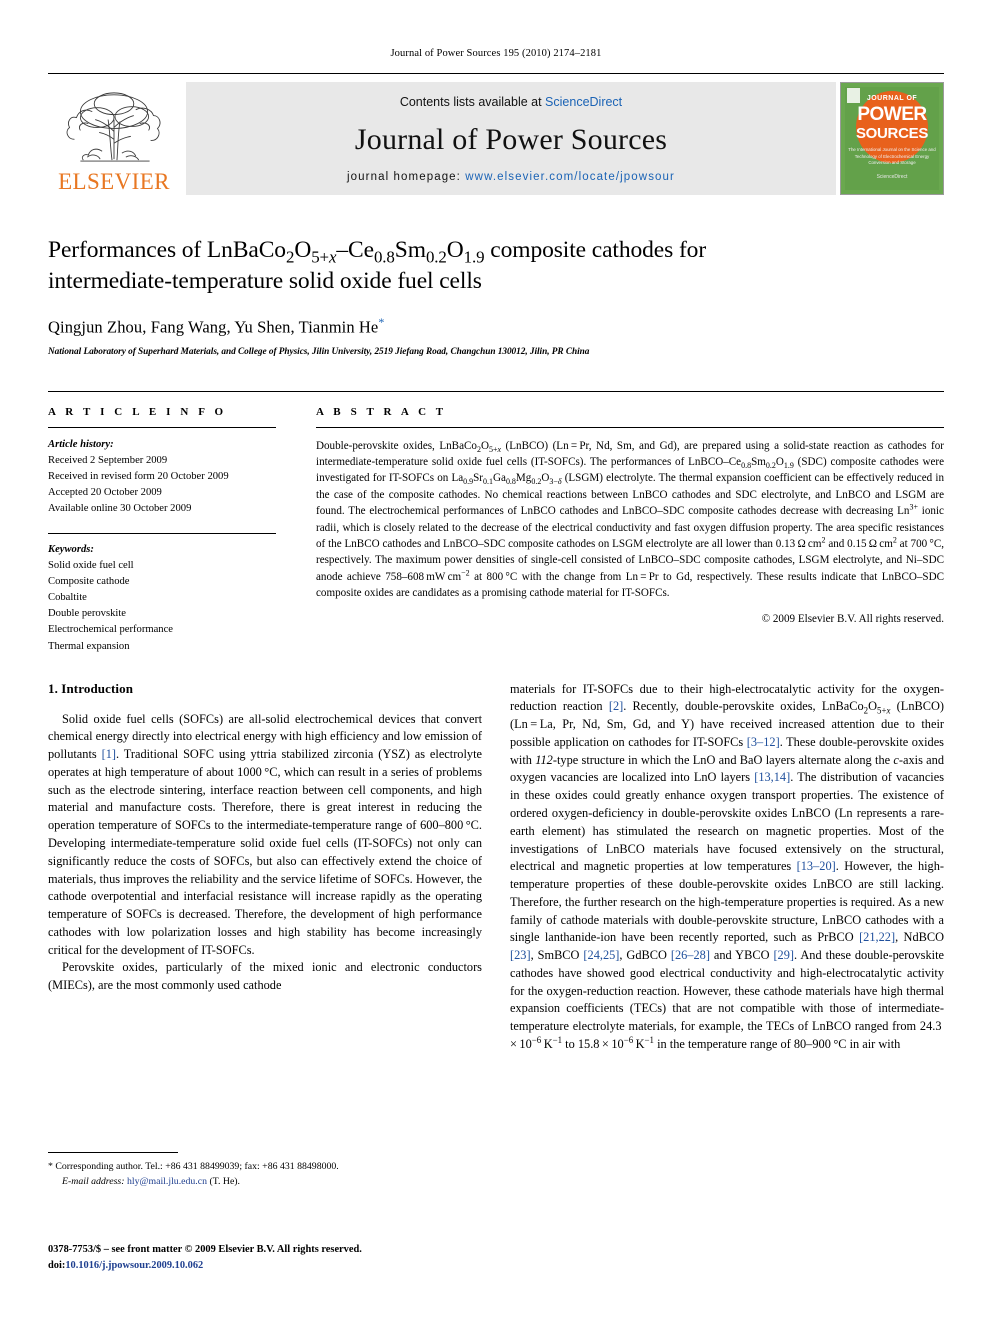 The width and height of the screenshot is (992, 1323). Describe the element at coordinates (877, 937) in the screenshot. I see `citation-21-22: [21,22]` at that location.